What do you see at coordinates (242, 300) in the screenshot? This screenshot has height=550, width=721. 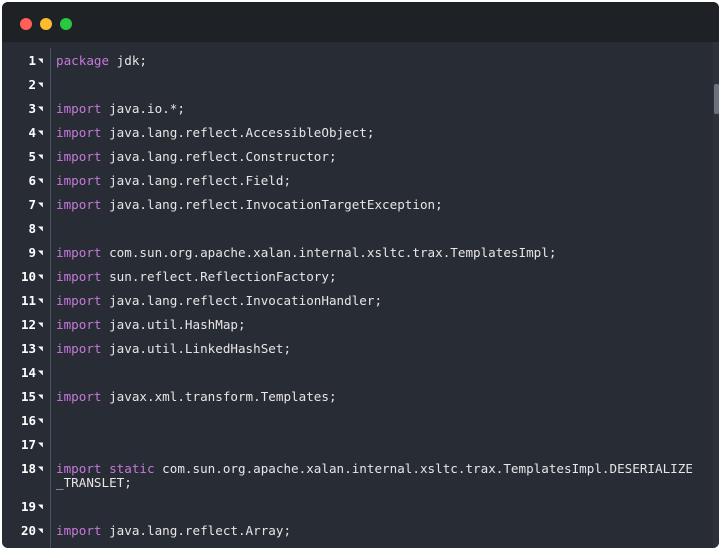 I see `code-rest: java.lang.reflect.InvocationHandler;` at bounding box center [242, 300].